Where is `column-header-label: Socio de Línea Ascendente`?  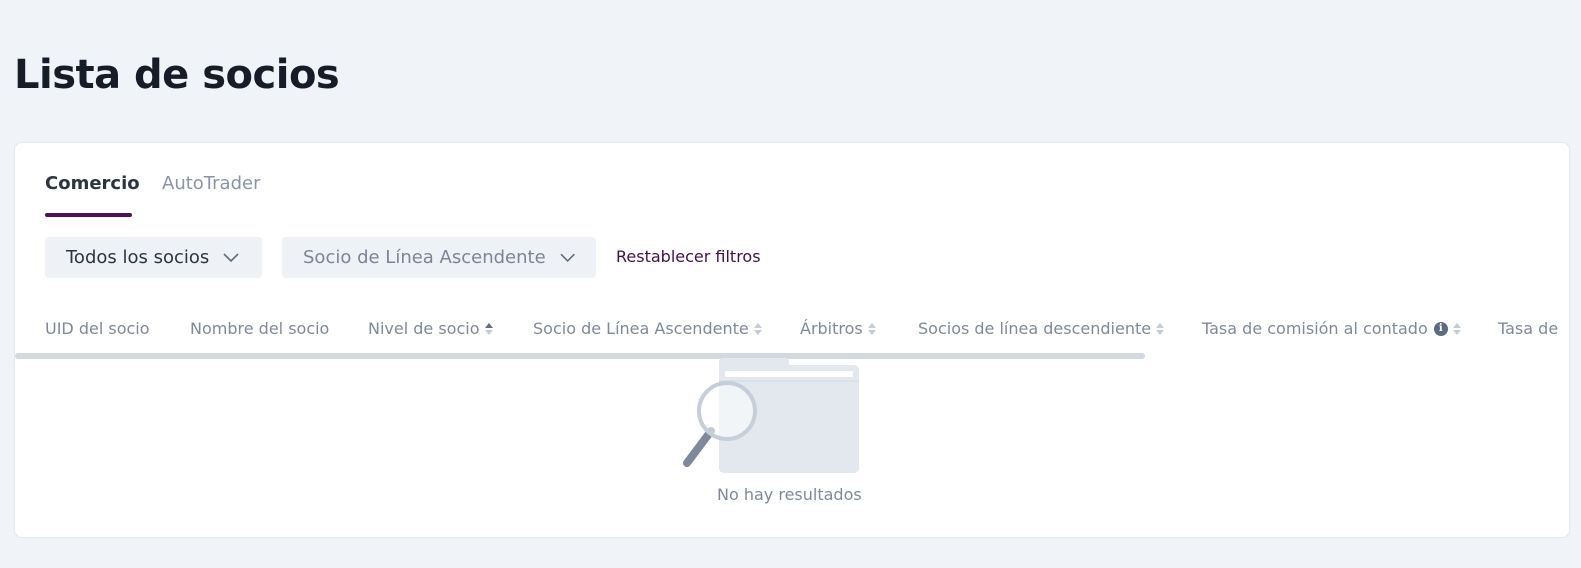 column-header-label: Socio de Línea Ascendente is located at coordinates (641, 328).